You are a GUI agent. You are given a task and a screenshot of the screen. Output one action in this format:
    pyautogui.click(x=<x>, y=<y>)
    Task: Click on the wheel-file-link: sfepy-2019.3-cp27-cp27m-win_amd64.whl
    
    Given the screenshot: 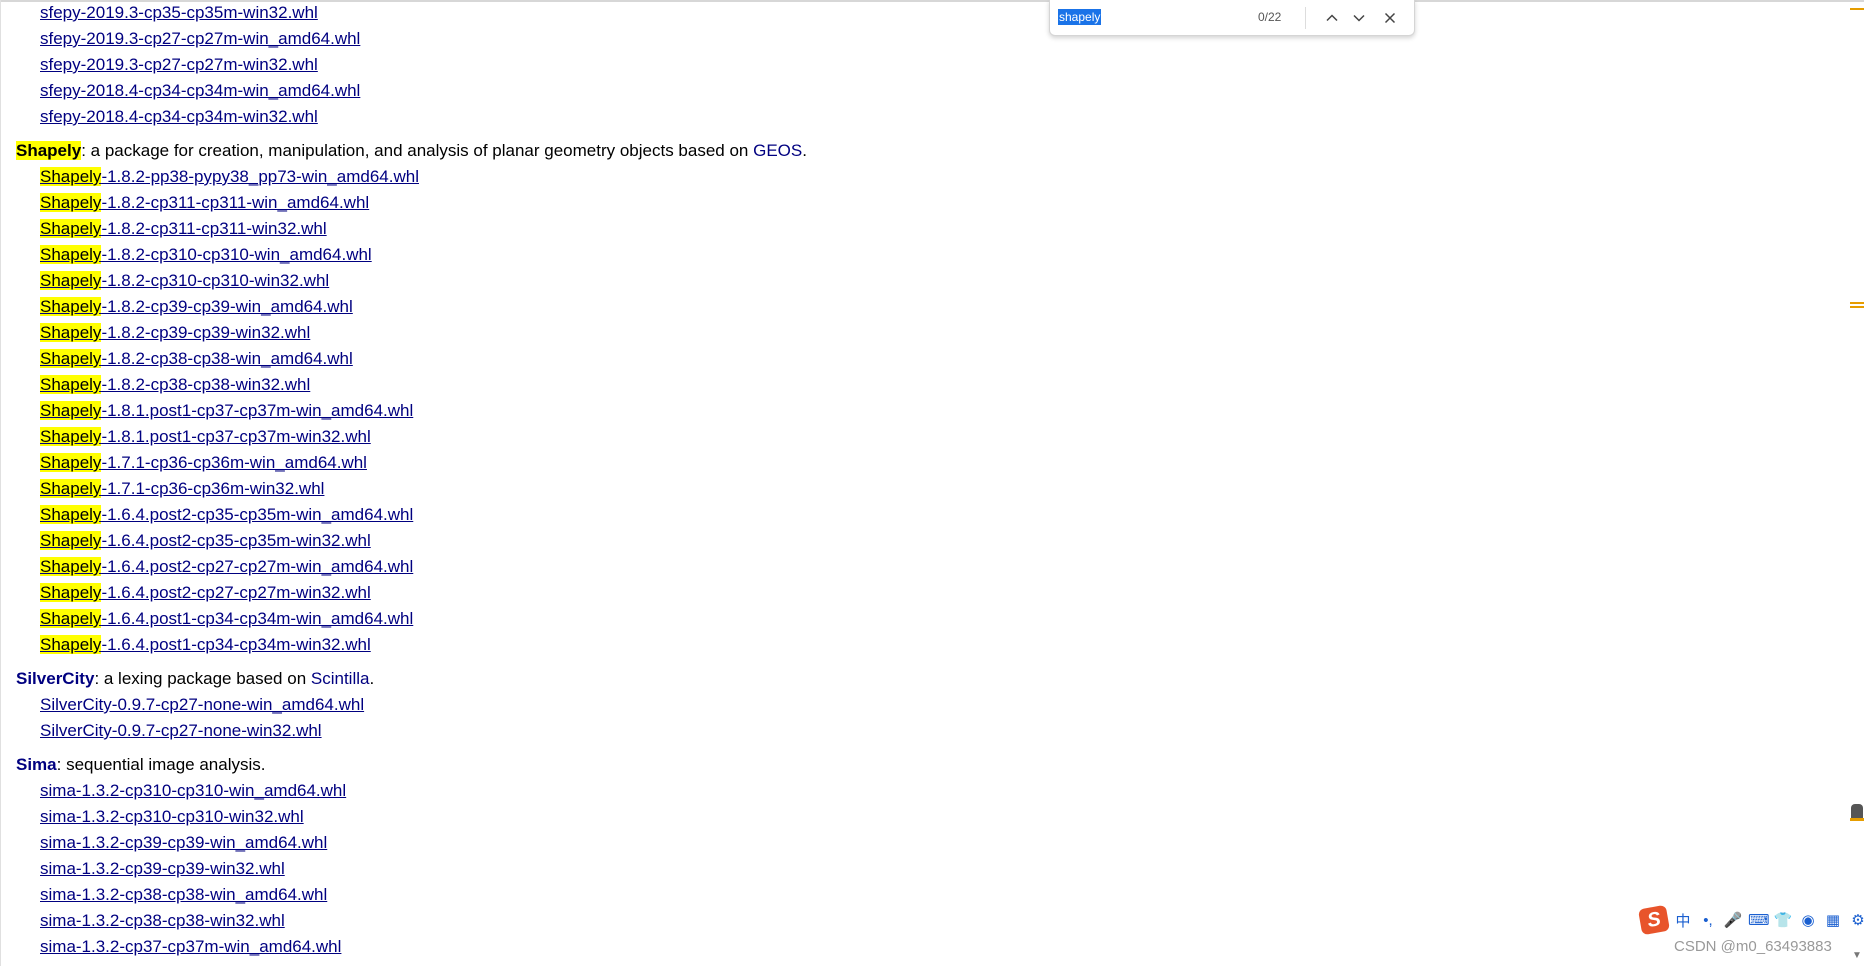 What is the action you would take?
    pyautogui.click(x=200, y=38)
    